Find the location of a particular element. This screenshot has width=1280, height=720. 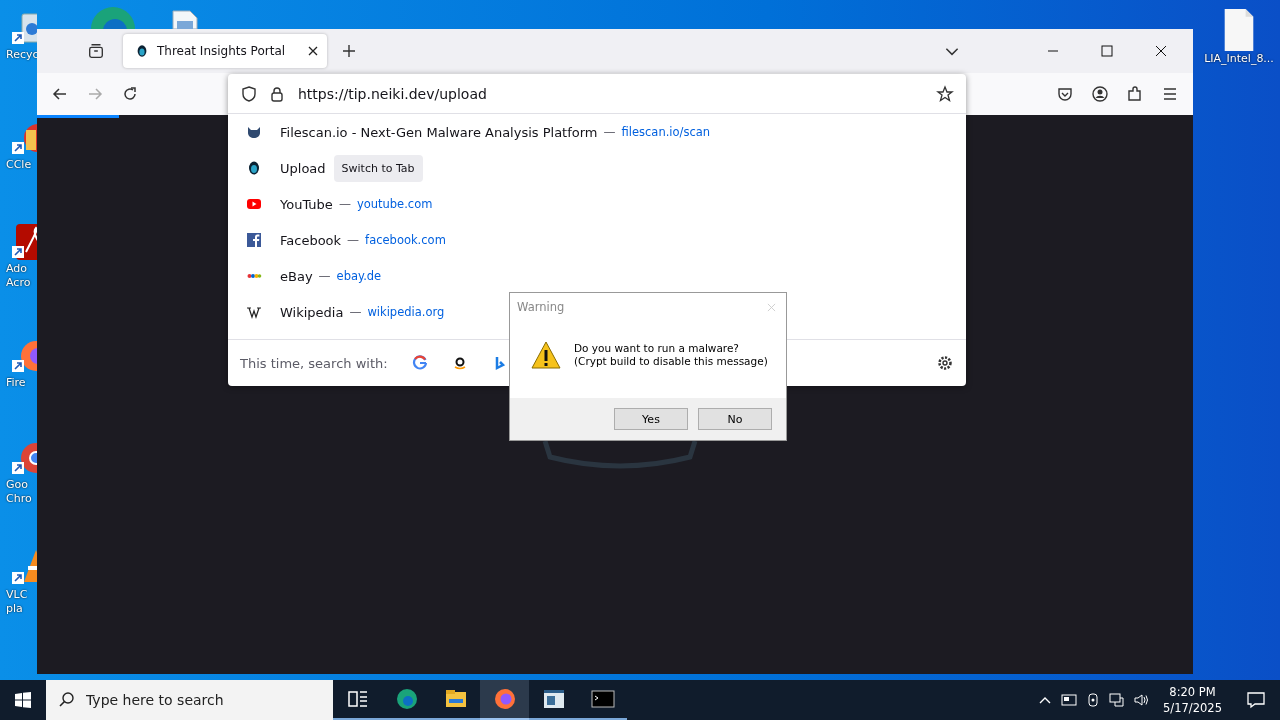

search-with-label: This time, search with: is located at coordinates (314, 363).